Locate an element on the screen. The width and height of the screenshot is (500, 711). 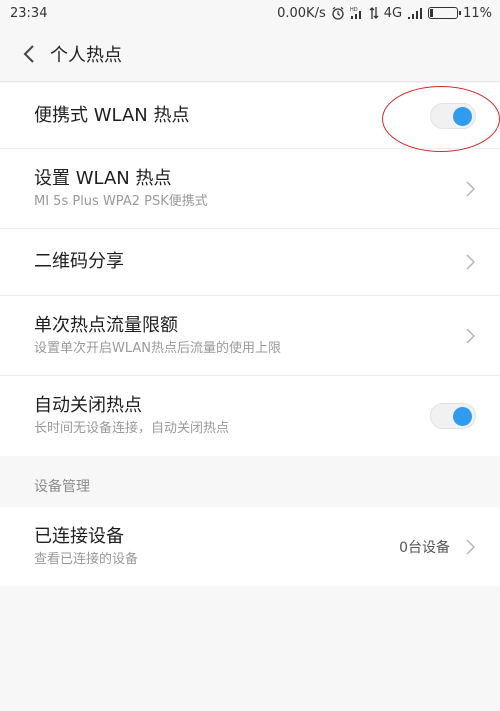
network-type: 4G is located at coordinates (393, 13).